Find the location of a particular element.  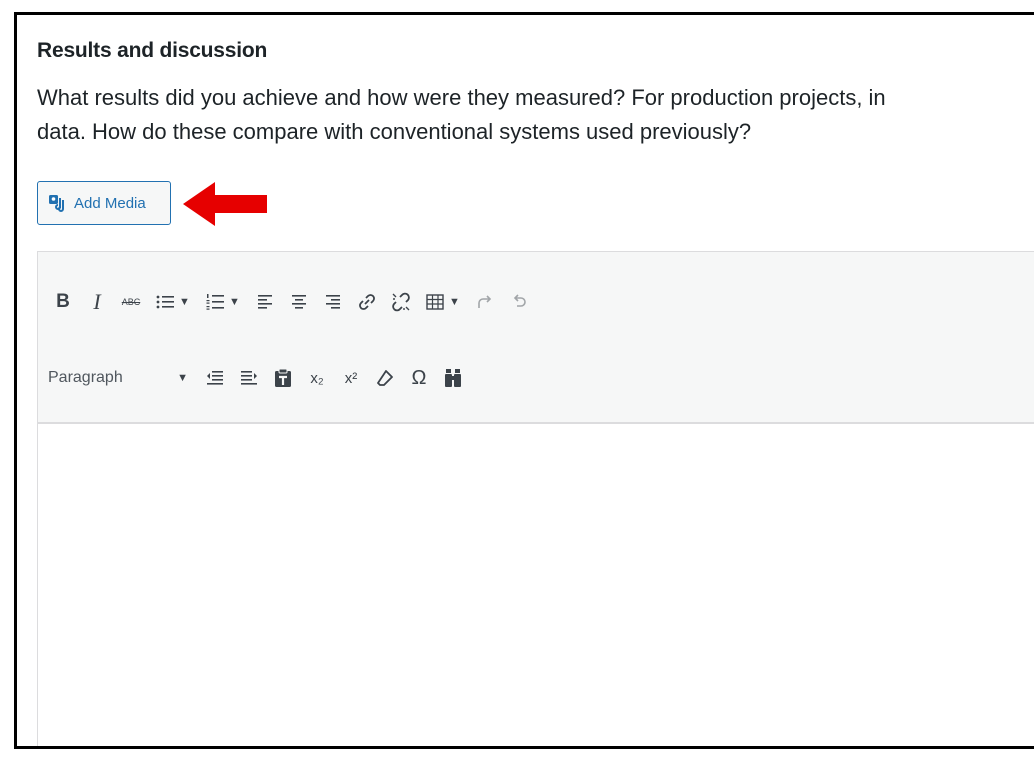

align-left-icon is located at coordinates (265, 302).